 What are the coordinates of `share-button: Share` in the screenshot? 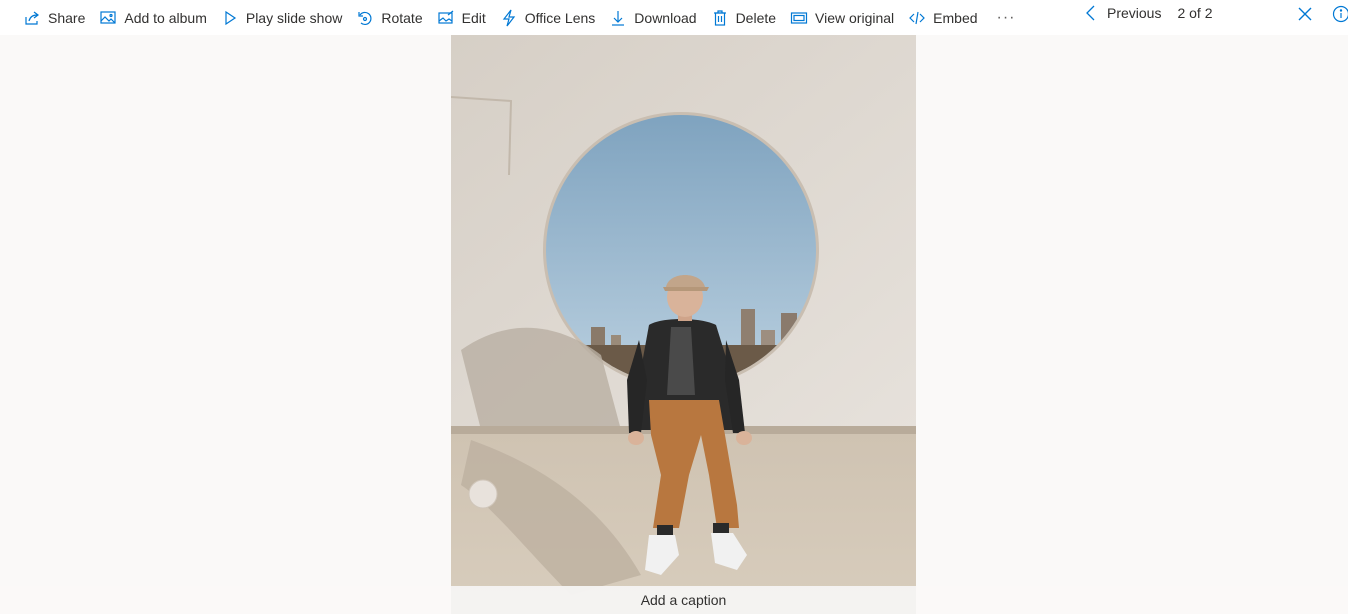 It's located at (54, 18).